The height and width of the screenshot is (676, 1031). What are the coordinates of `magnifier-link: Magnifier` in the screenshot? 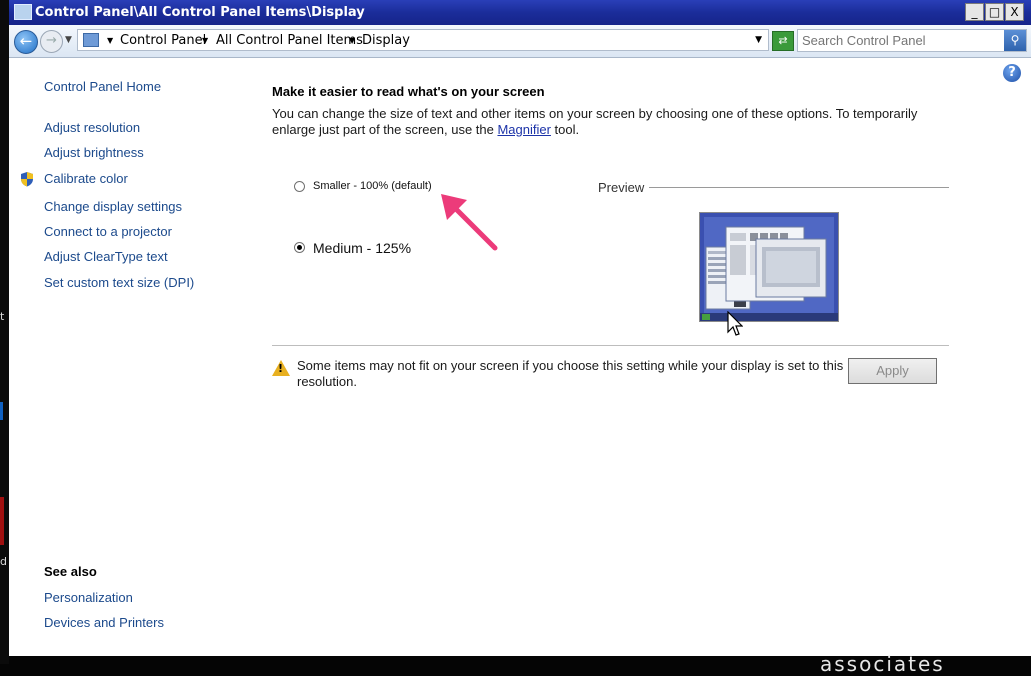 It's located at (523, 129).